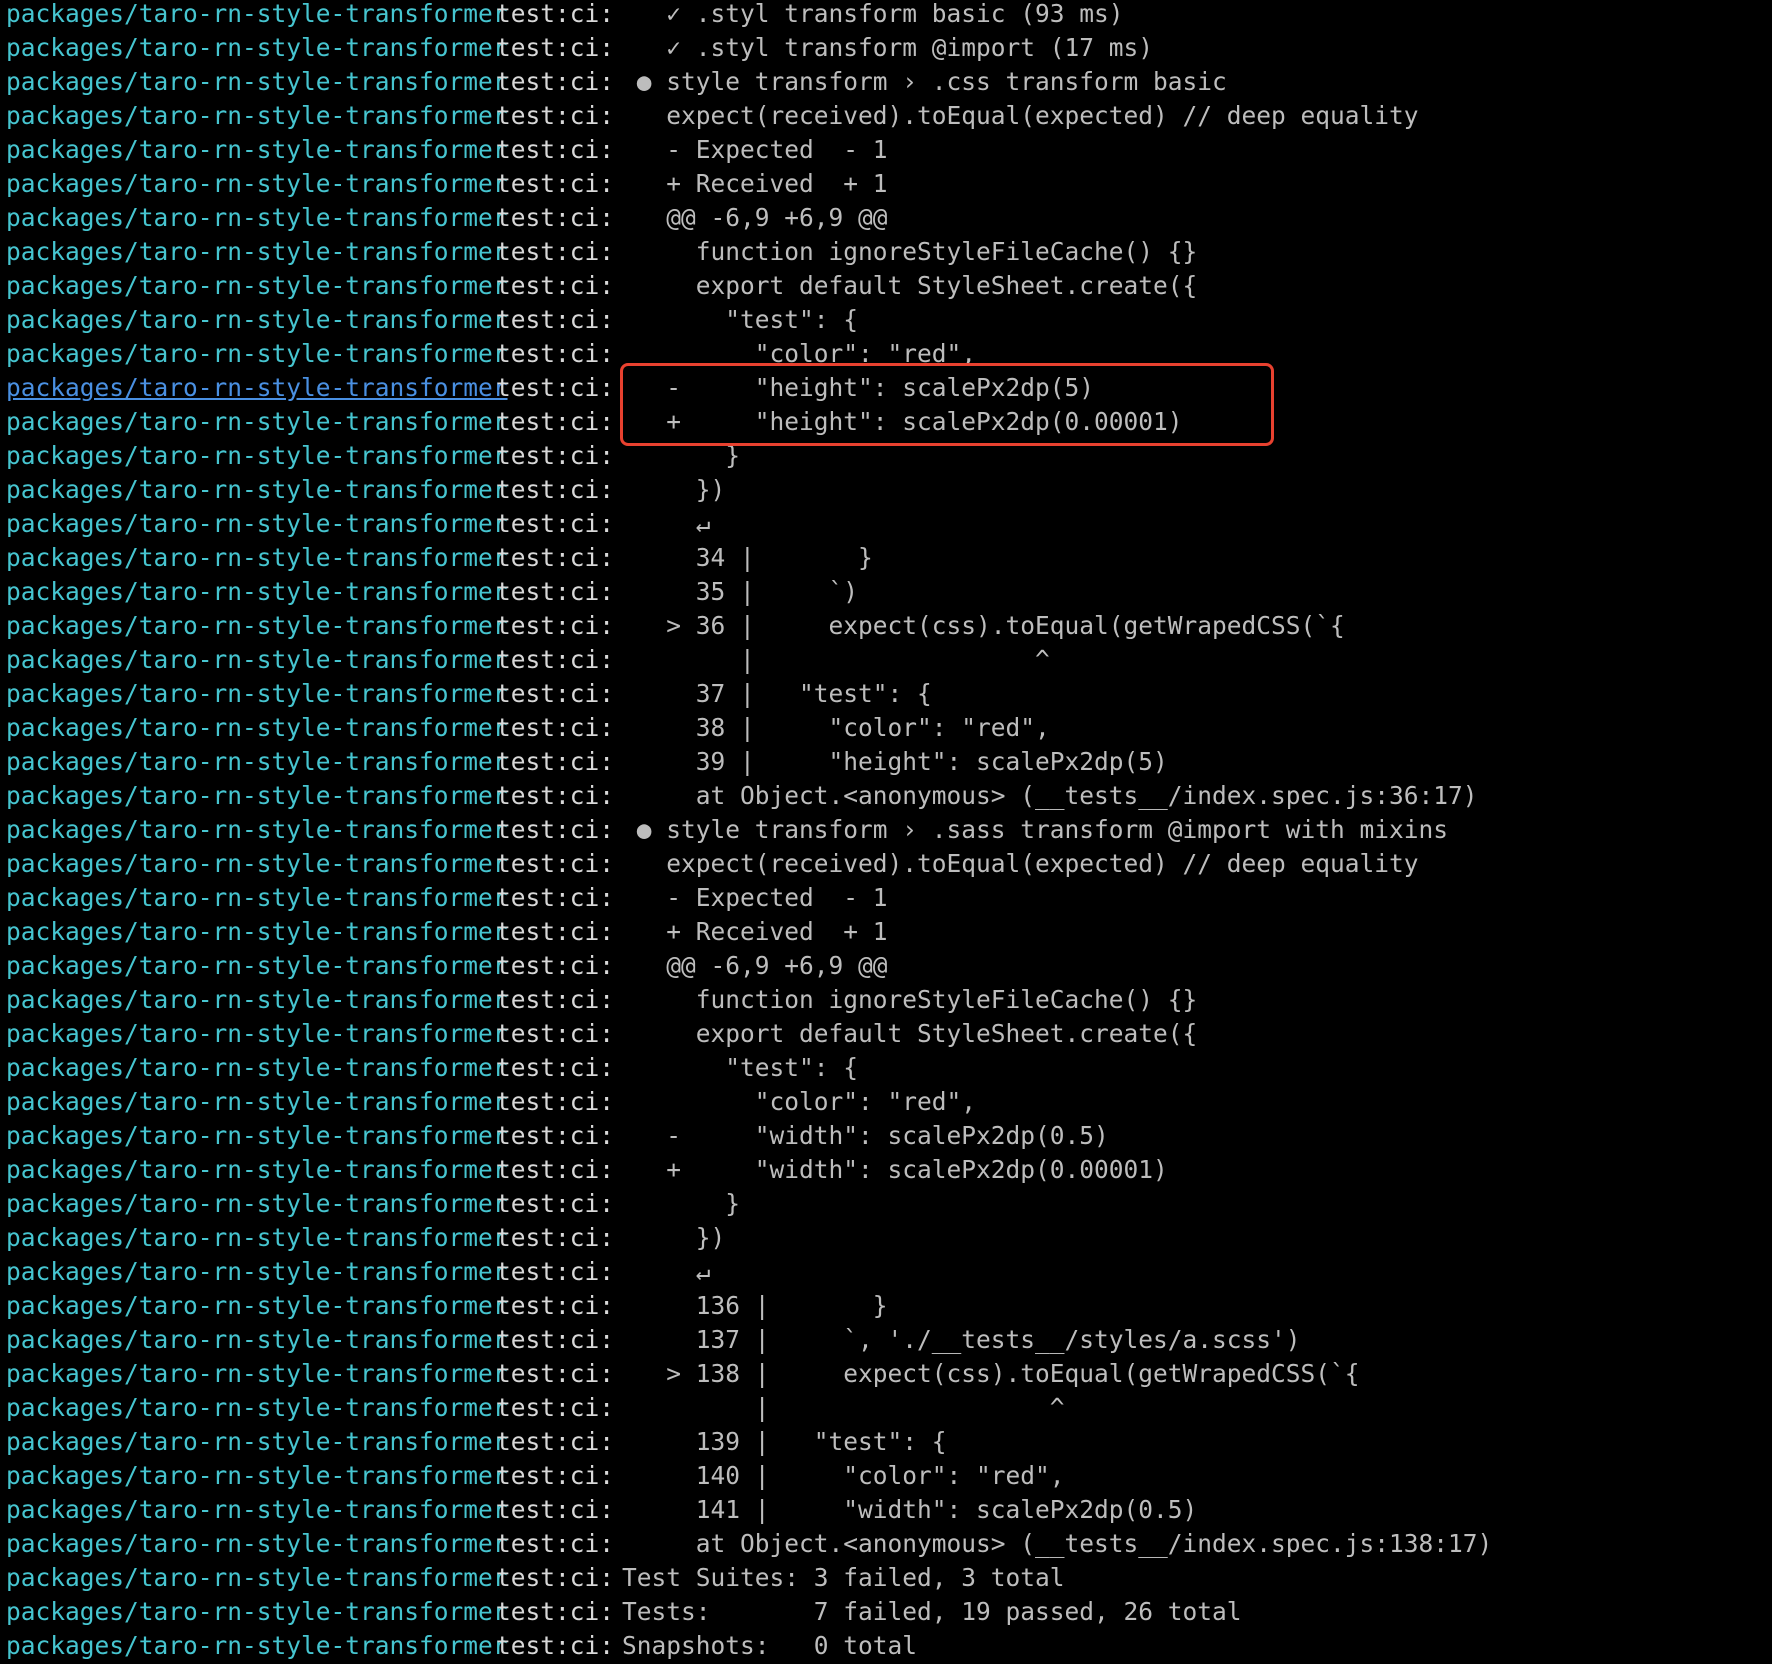 This screenshot has width=1772, height=1664. I want to click on line-content: 38 | "color": "red",, so click(836, 727).